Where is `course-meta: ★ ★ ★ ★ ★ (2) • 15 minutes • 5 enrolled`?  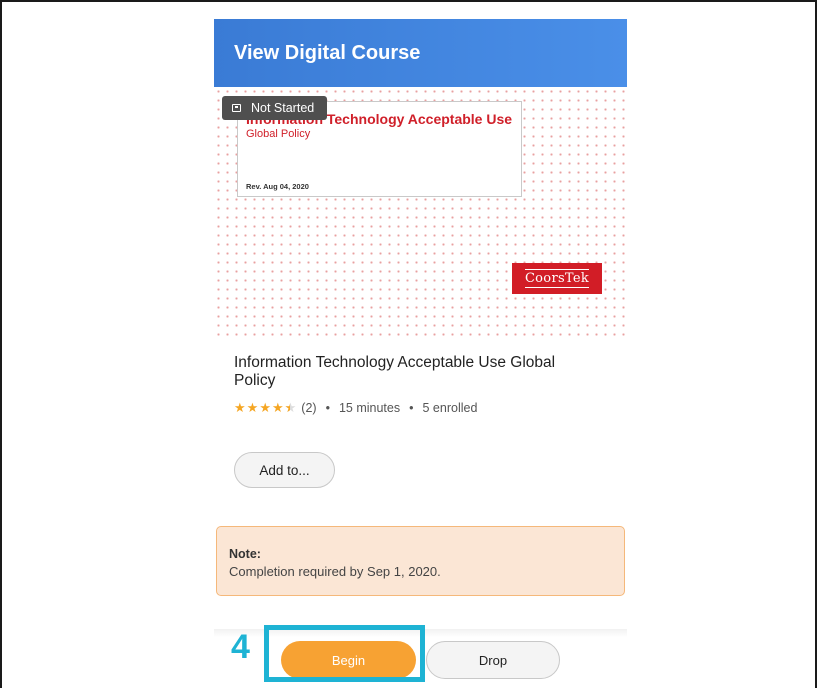 course-meta: ★ ★ ★ ★ ★ (2) • 15 minutes • 5 enrolled is located at coordinates (355, 408).